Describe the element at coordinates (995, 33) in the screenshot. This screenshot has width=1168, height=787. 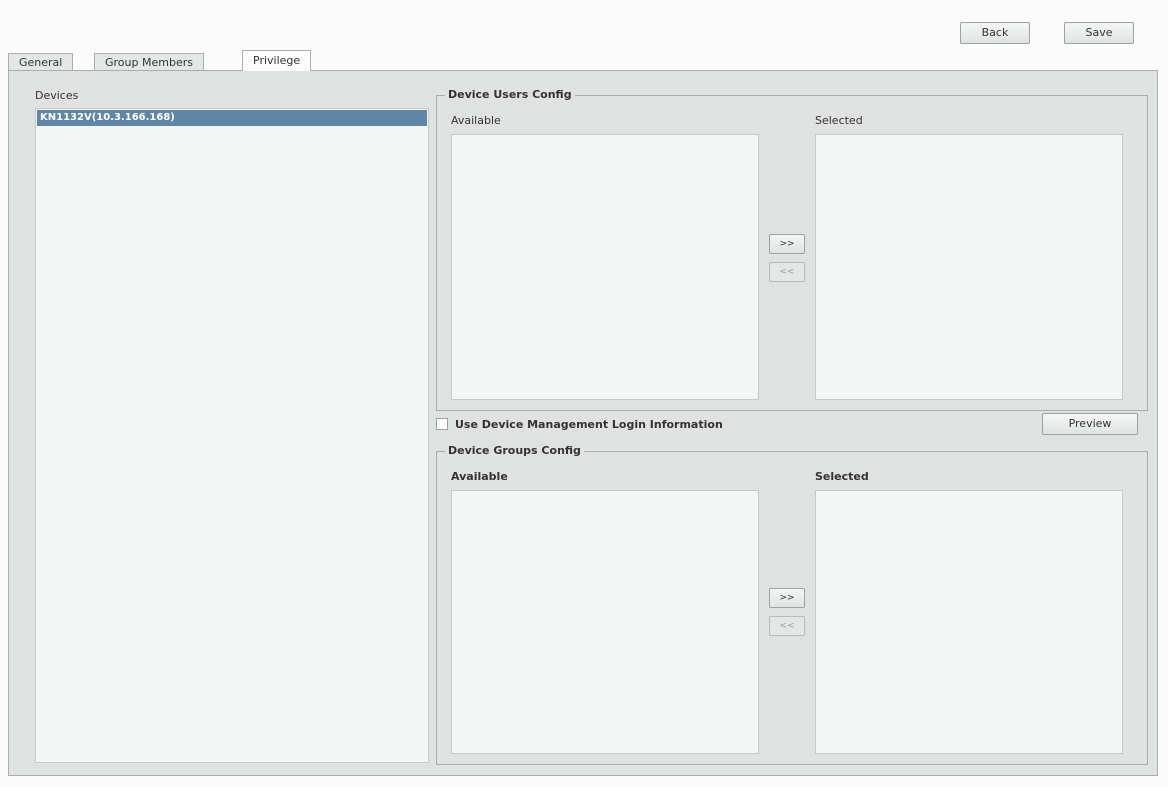
I see `back-button: Back` at that location.